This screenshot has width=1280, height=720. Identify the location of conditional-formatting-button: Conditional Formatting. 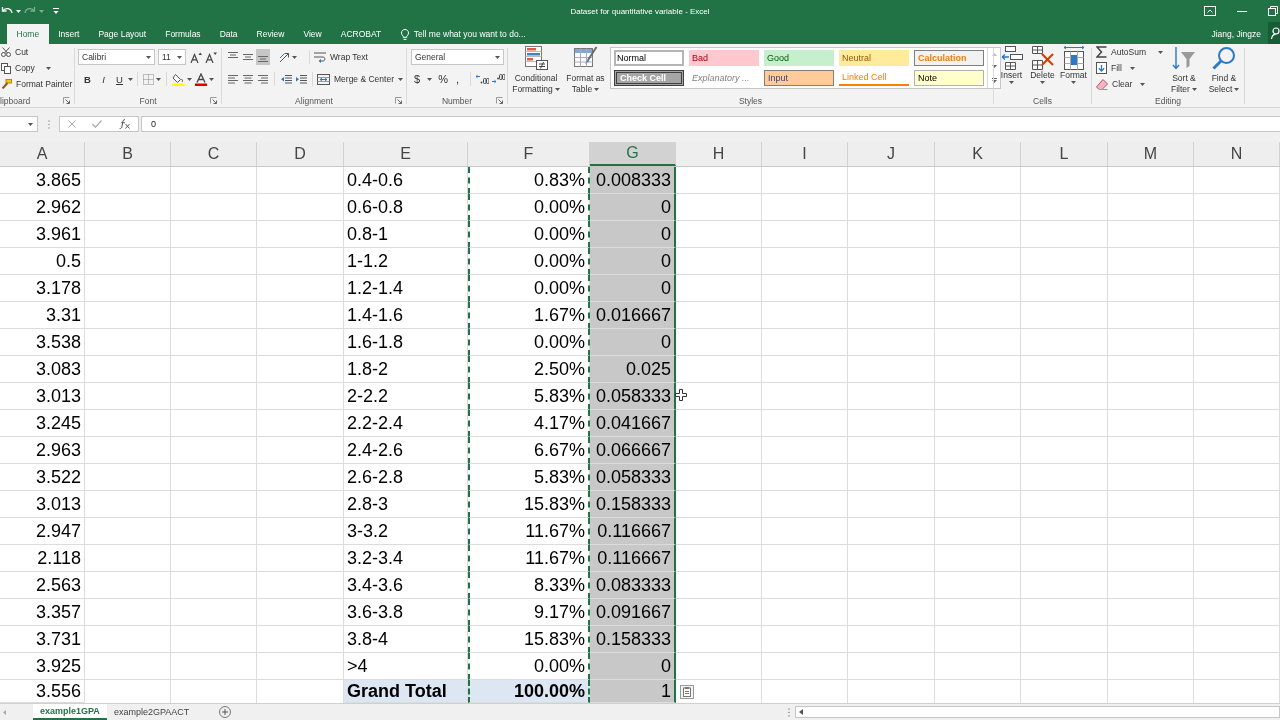
(536, 69).